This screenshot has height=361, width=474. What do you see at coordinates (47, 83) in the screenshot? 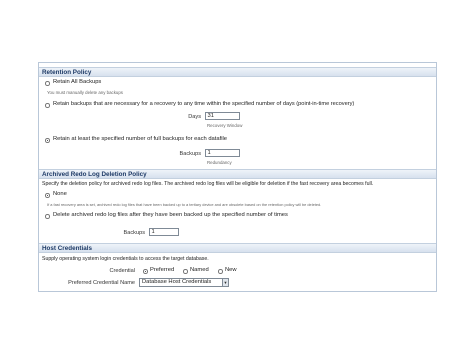
I see `retain-all-radio` at bounding box center [47, 83].